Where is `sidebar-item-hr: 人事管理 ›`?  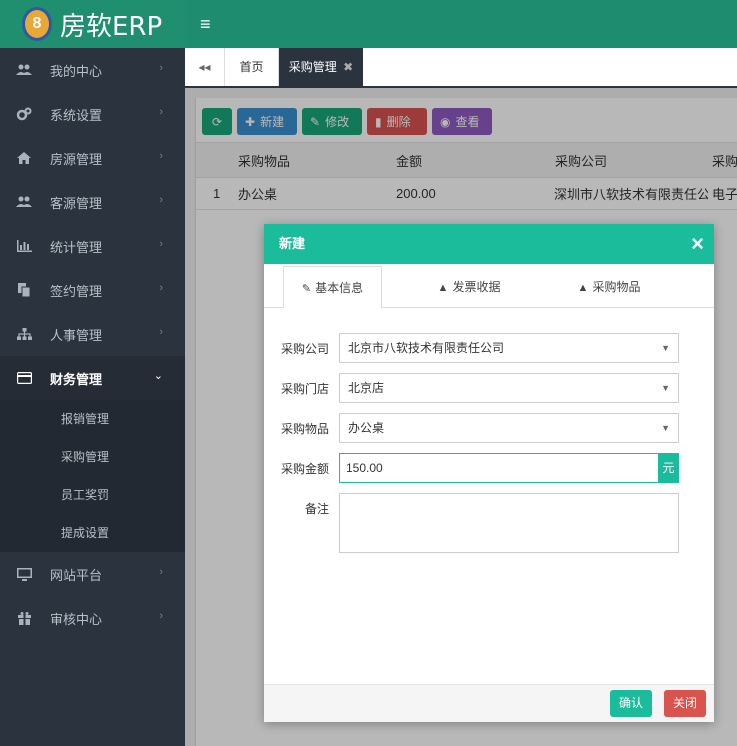 sidebar-item-hr: 人事管理 › is located at coordinates (92, 334).